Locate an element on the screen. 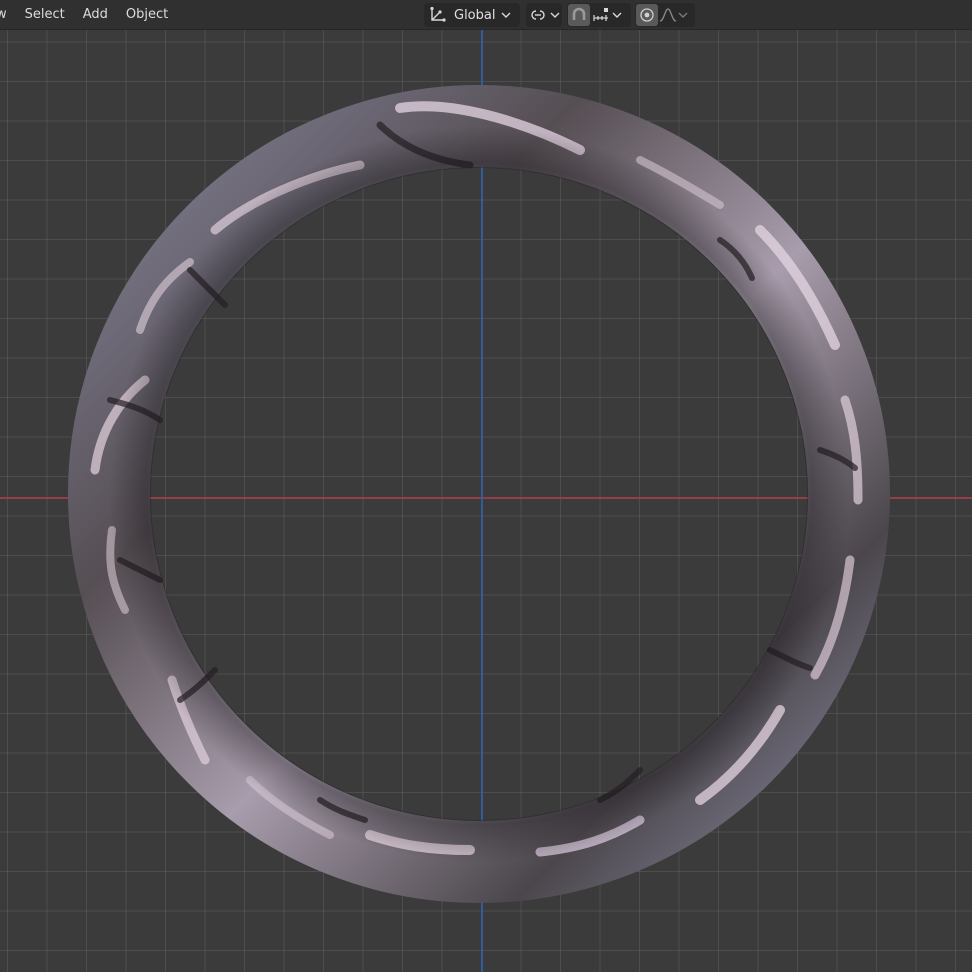  proportional-editing-icon is located at coordinates (647, 15).